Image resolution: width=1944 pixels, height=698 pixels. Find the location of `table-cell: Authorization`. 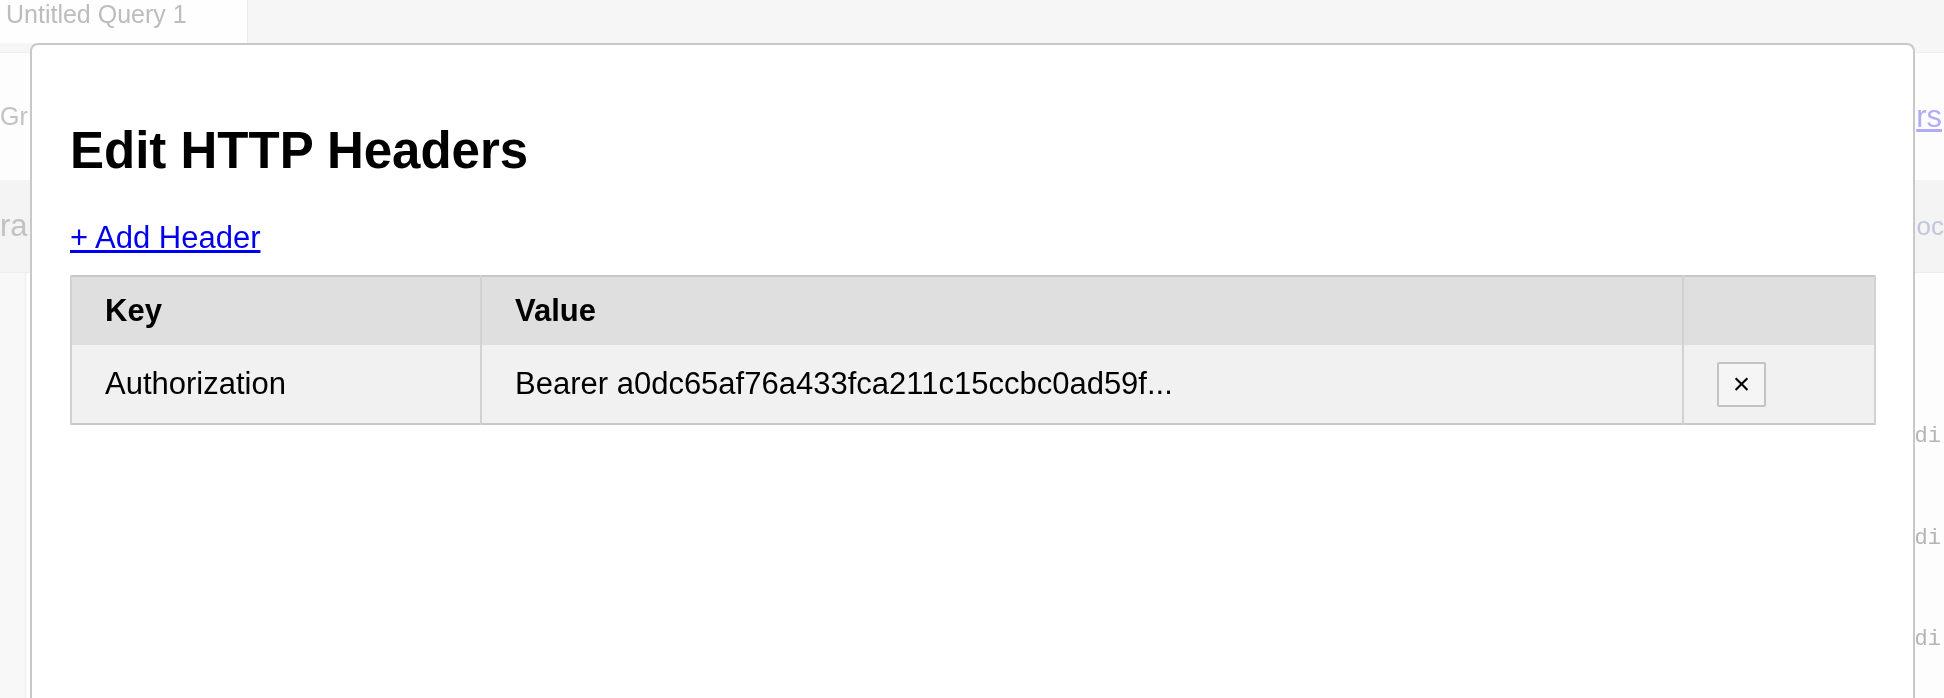

table-cell: Authorization is located at coordinates (276, 385).